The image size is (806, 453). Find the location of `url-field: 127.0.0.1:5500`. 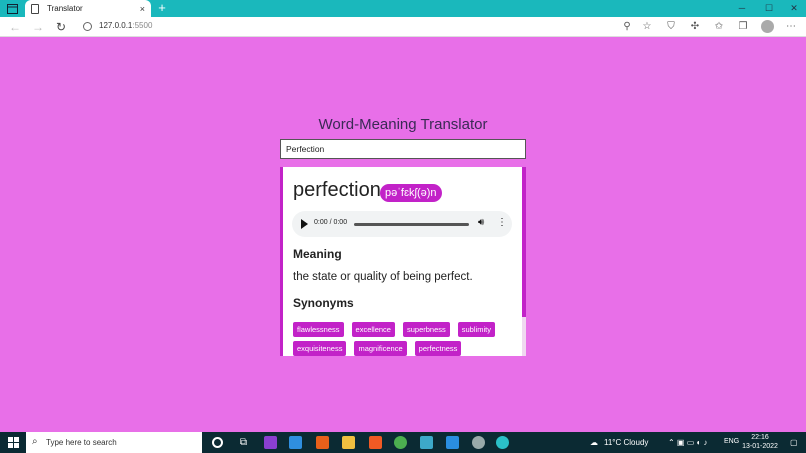

url-field: 127.0.0.1:5500 is located at coordinates (125, 25).